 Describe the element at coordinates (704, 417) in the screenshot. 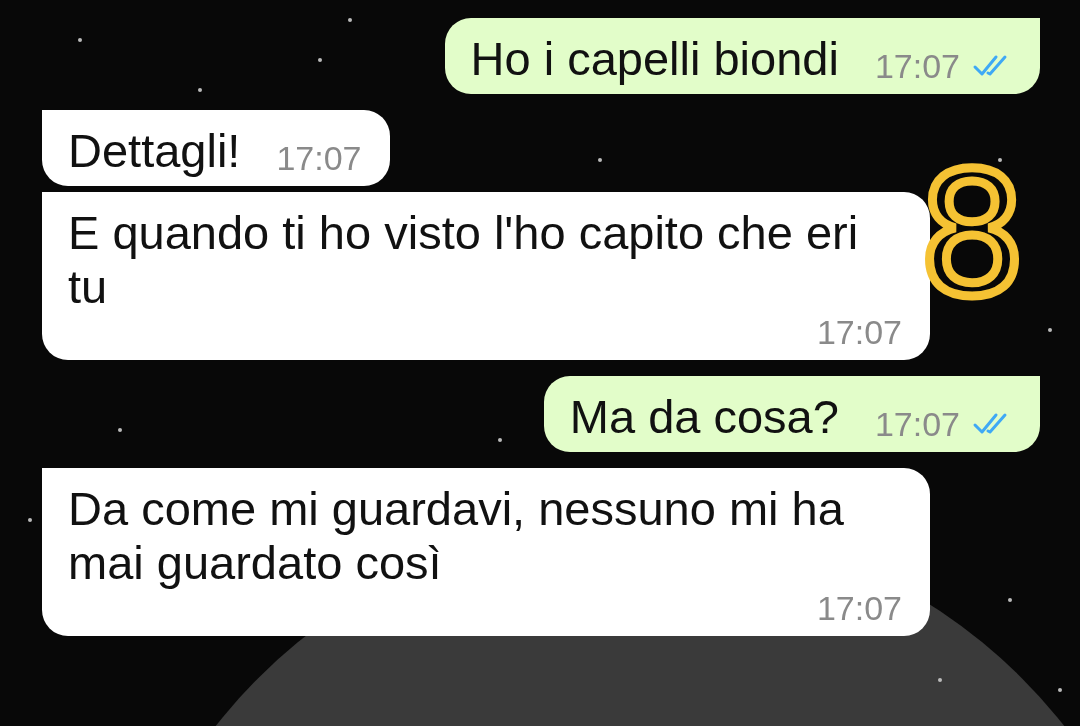

I see `message-text: Ma da cosa?` at that location.